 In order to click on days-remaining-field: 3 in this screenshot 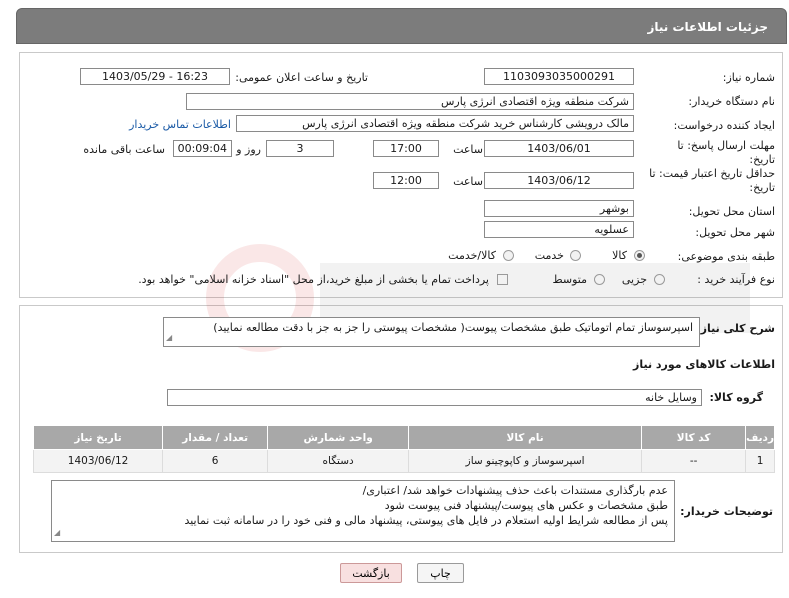, I will do `click(300, 148)`.